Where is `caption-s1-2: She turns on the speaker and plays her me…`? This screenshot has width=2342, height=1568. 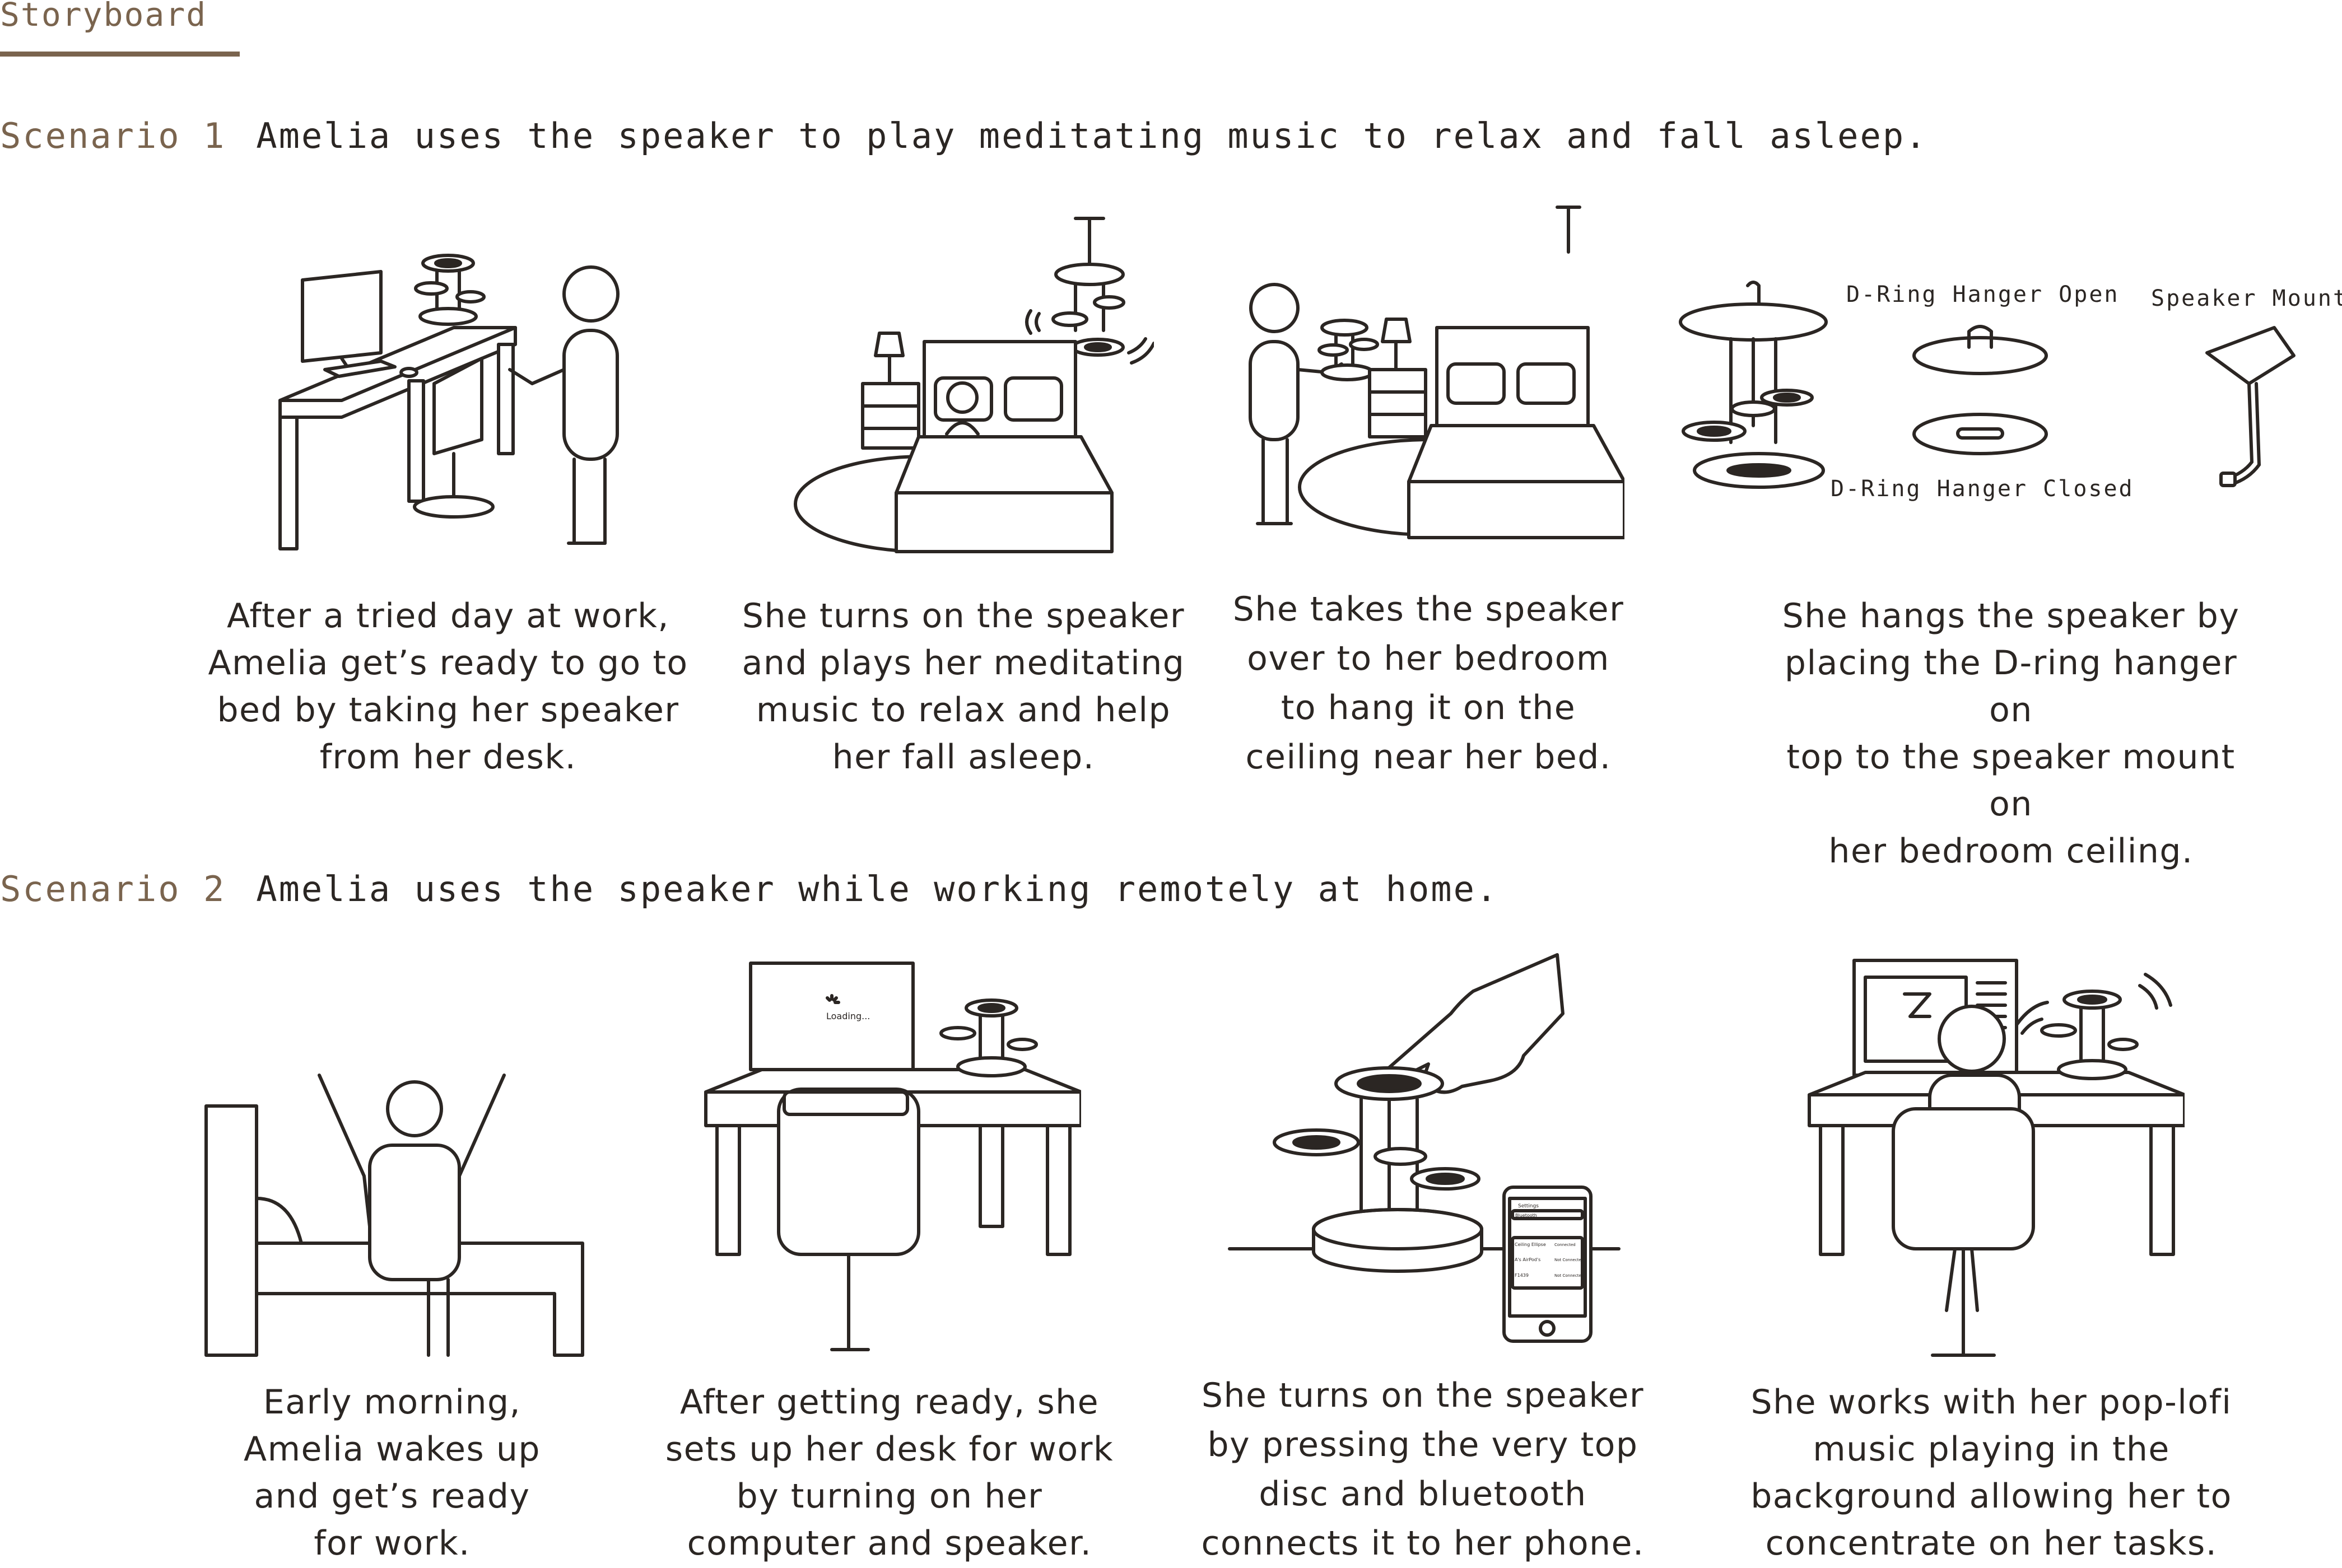
caption-s1-2: She turns on the speaker and plays her me… is located at coordinates (963, 686).